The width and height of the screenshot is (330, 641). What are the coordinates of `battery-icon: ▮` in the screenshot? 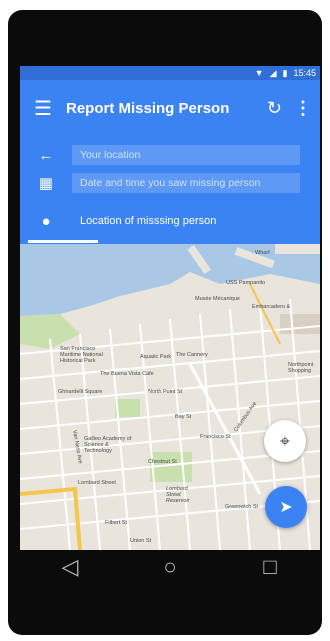 It's located at (285, 72).